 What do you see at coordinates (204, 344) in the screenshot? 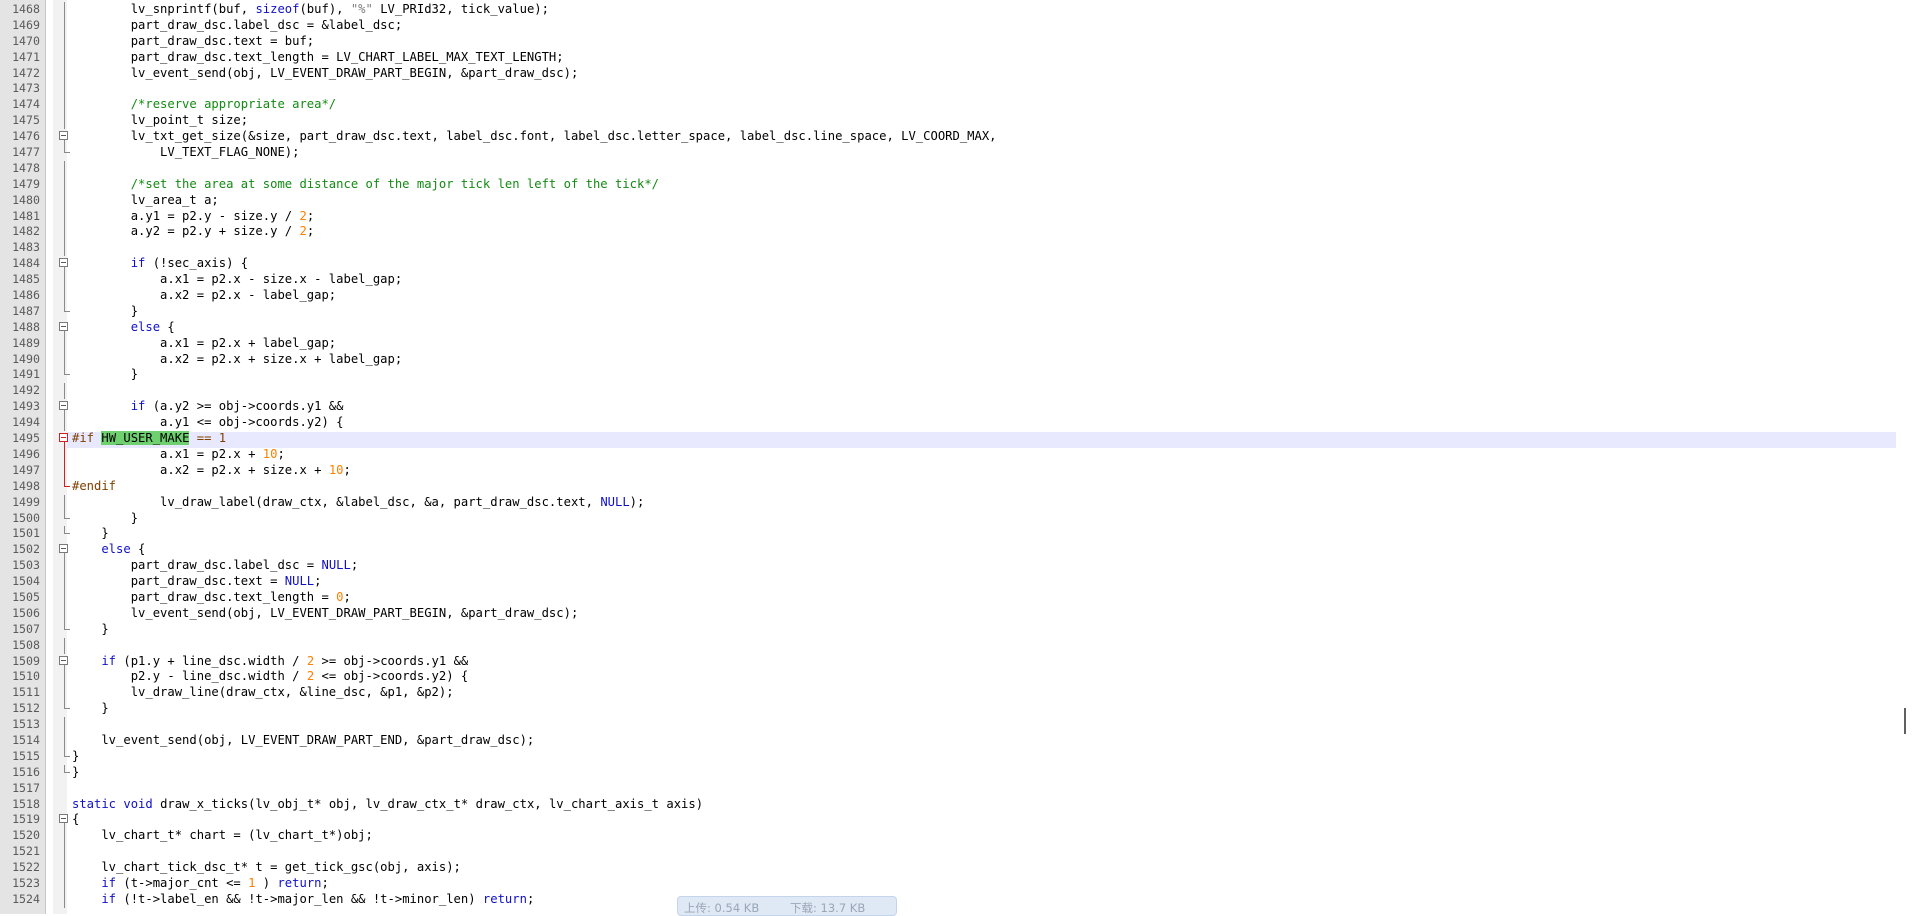
I see `code-text: a.x1 = p2.x + label_gap;` at bounding box center [204, 344].